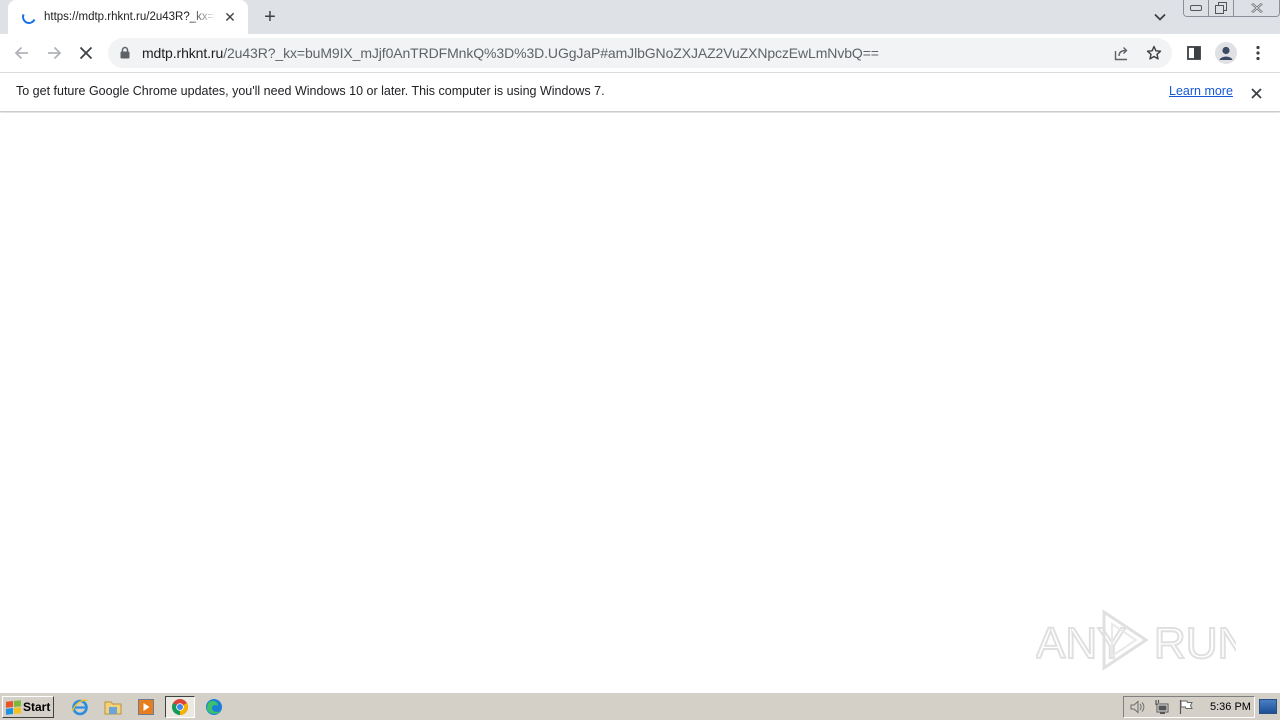 The width and height of the screenshot is (1280, 720). I want to click on stop-loading-button, so click(86, 53).